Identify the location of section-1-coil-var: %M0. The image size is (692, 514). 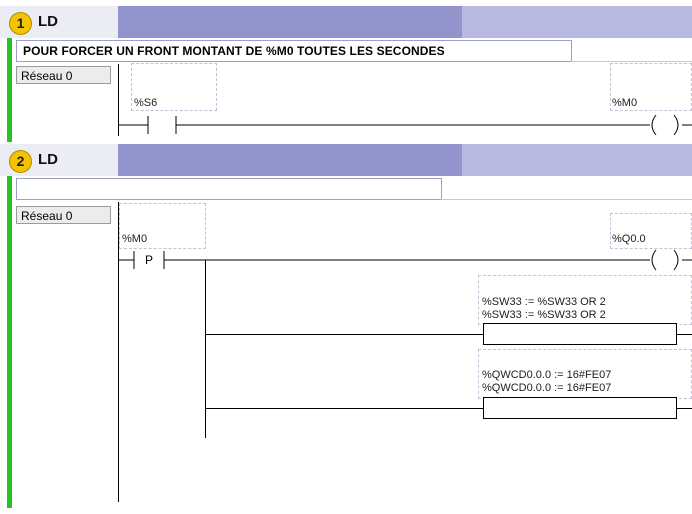
(624, 103).